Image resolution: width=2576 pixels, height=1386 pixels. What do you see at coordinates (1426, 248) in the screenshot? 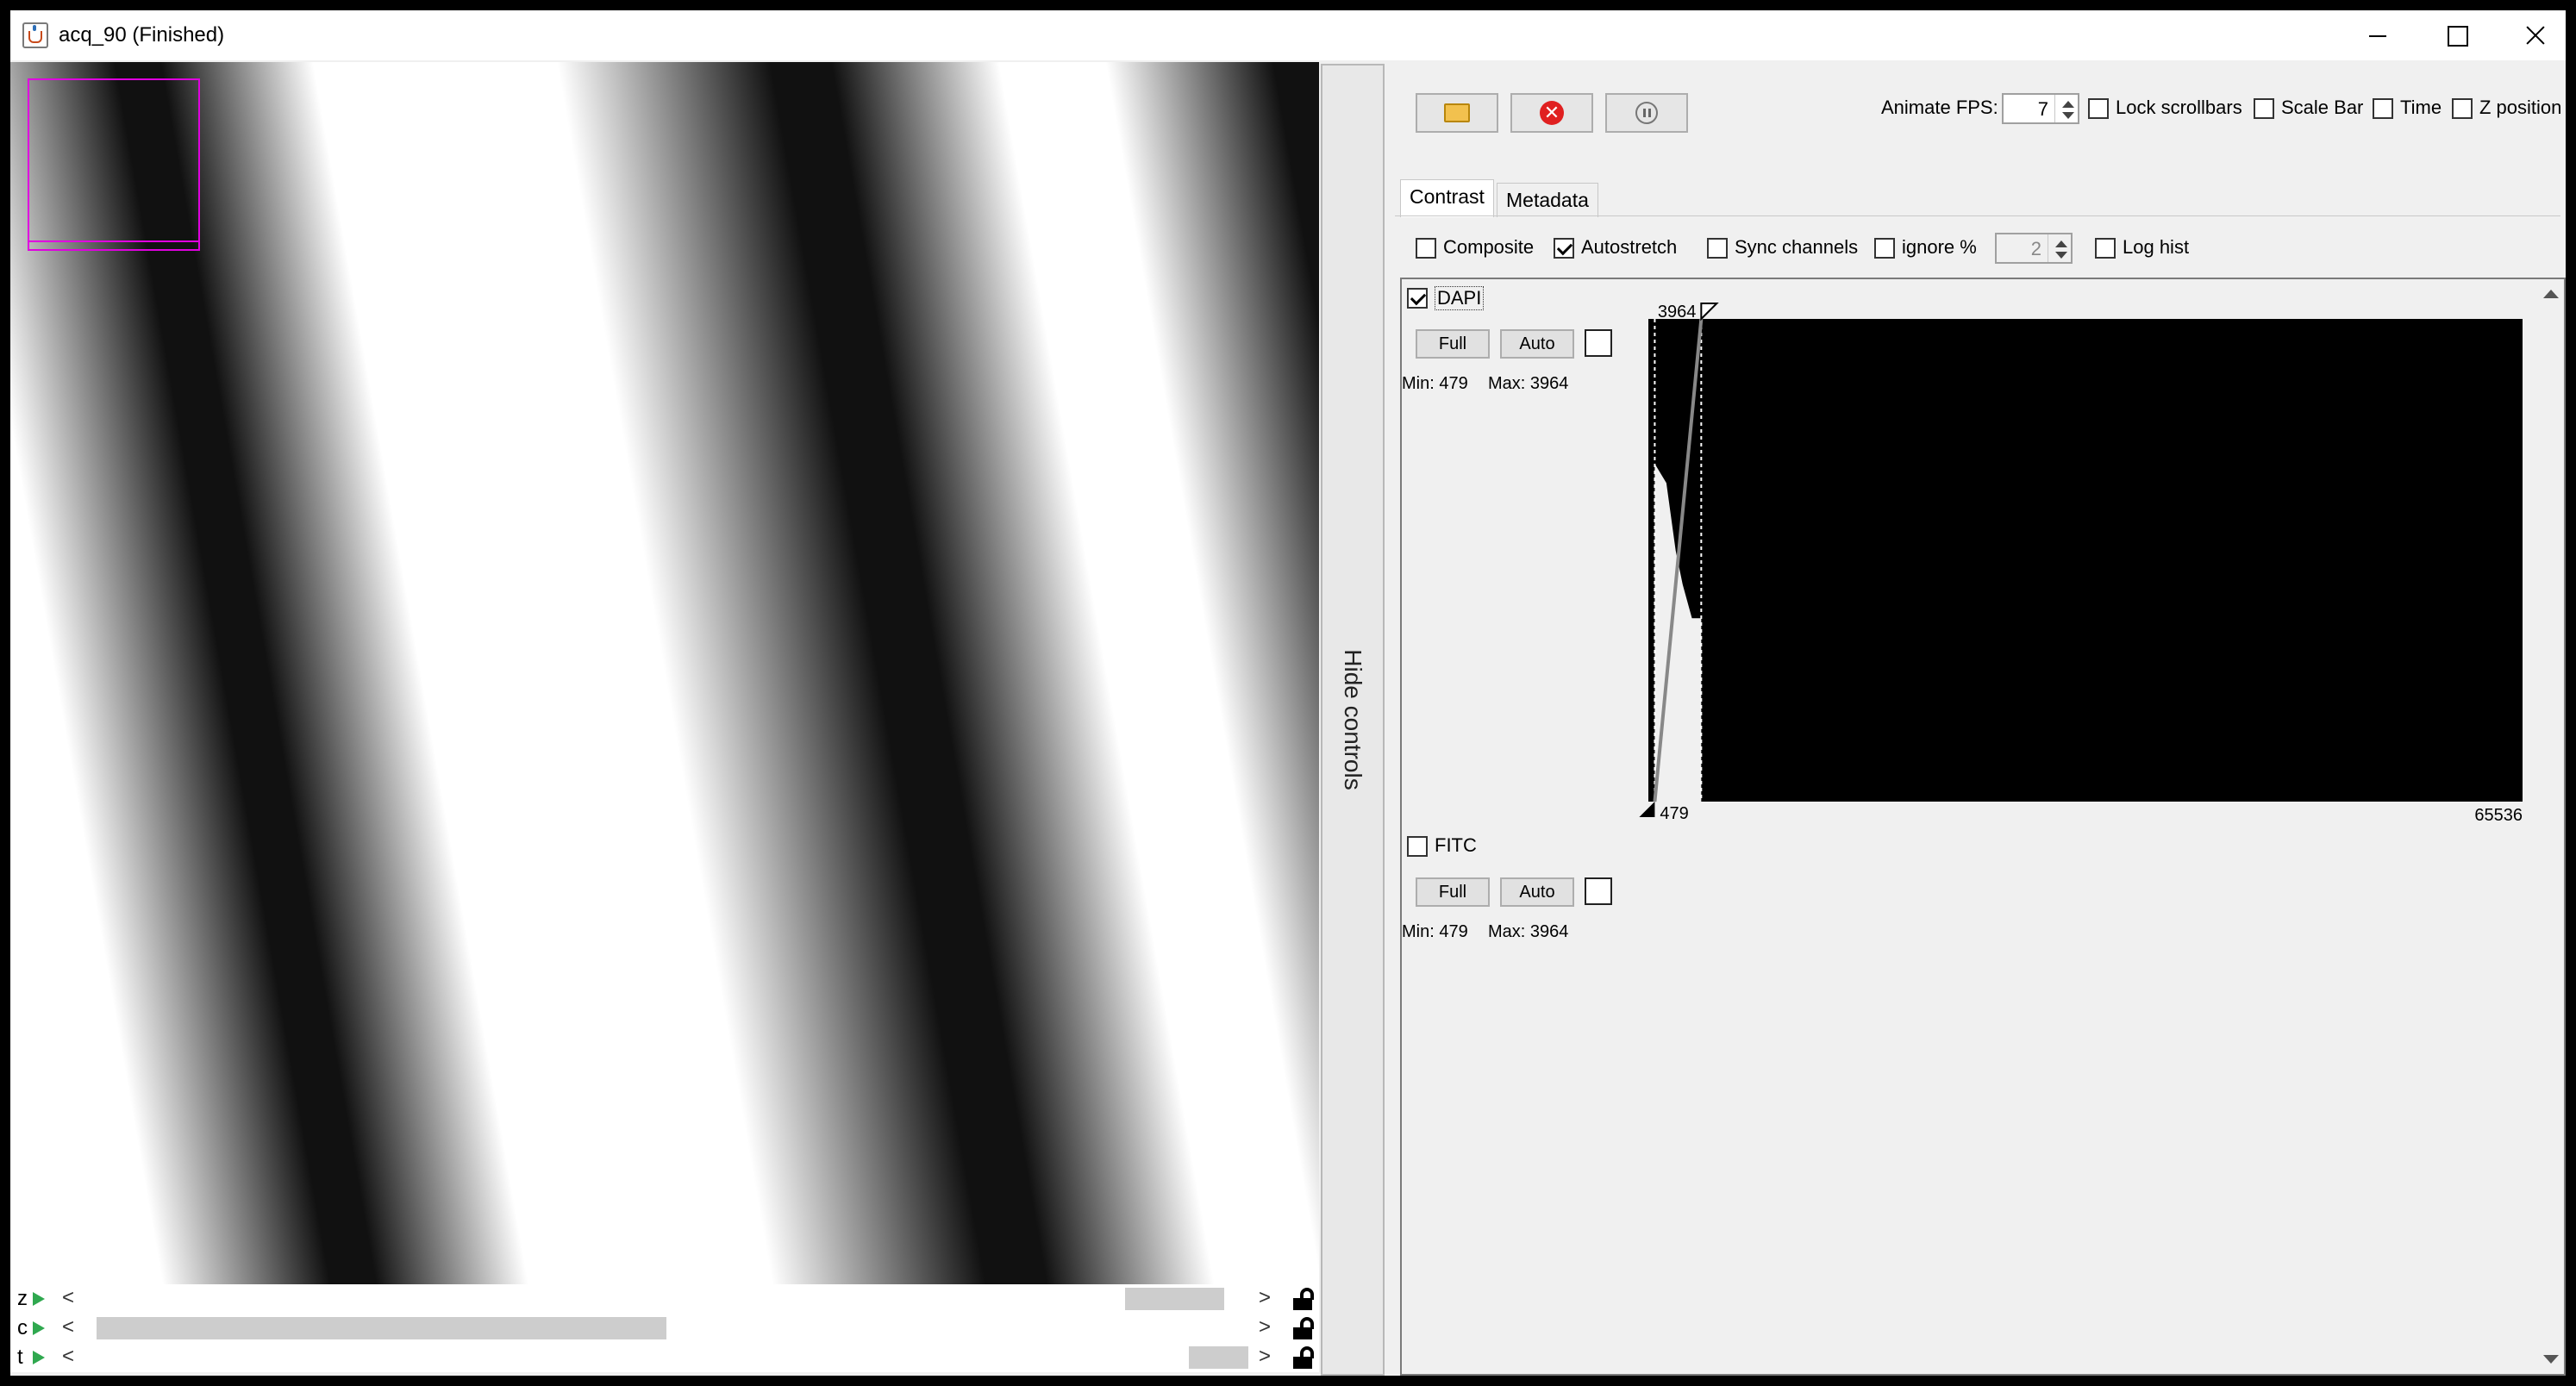
I see `composite-checkbox` at bounding box center [1426, 248].